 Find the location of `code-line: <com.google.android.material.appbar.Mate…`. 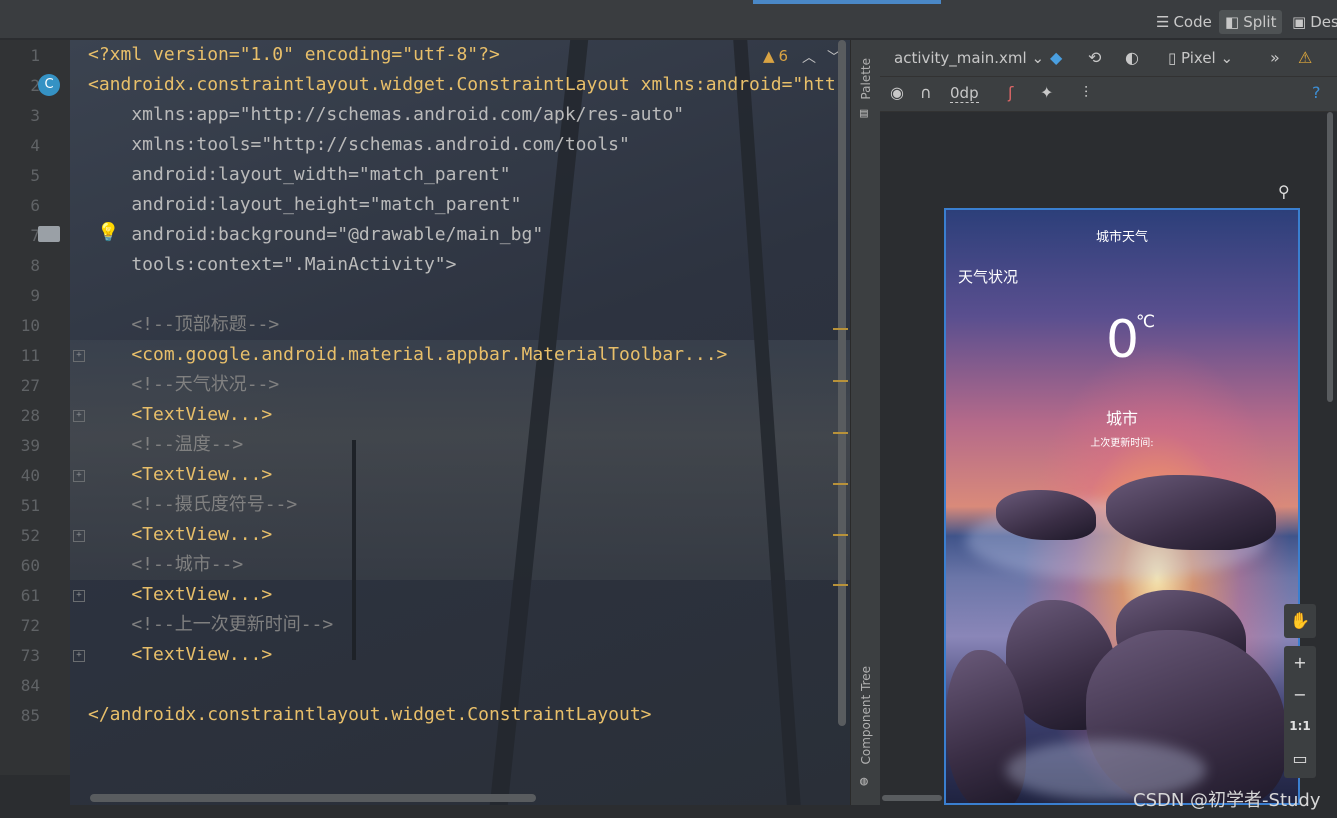

code-line: <com.google.android.material.appbar.Mate… is located at coordinates (407, 355).